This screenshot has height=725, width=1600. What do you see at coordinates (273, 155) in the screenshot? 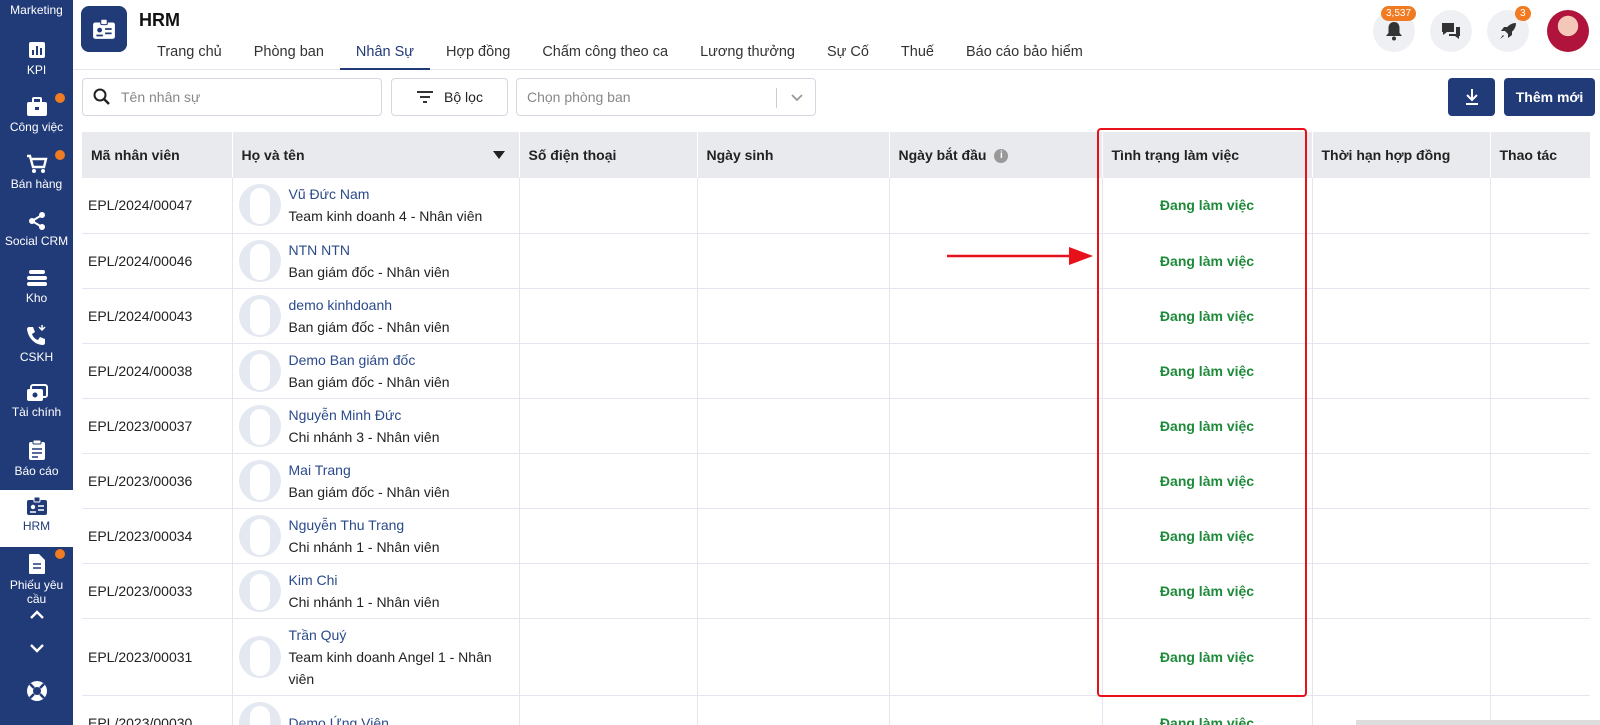
I see `column-header-label: Họ và tên` at bounding box center [273, 155].